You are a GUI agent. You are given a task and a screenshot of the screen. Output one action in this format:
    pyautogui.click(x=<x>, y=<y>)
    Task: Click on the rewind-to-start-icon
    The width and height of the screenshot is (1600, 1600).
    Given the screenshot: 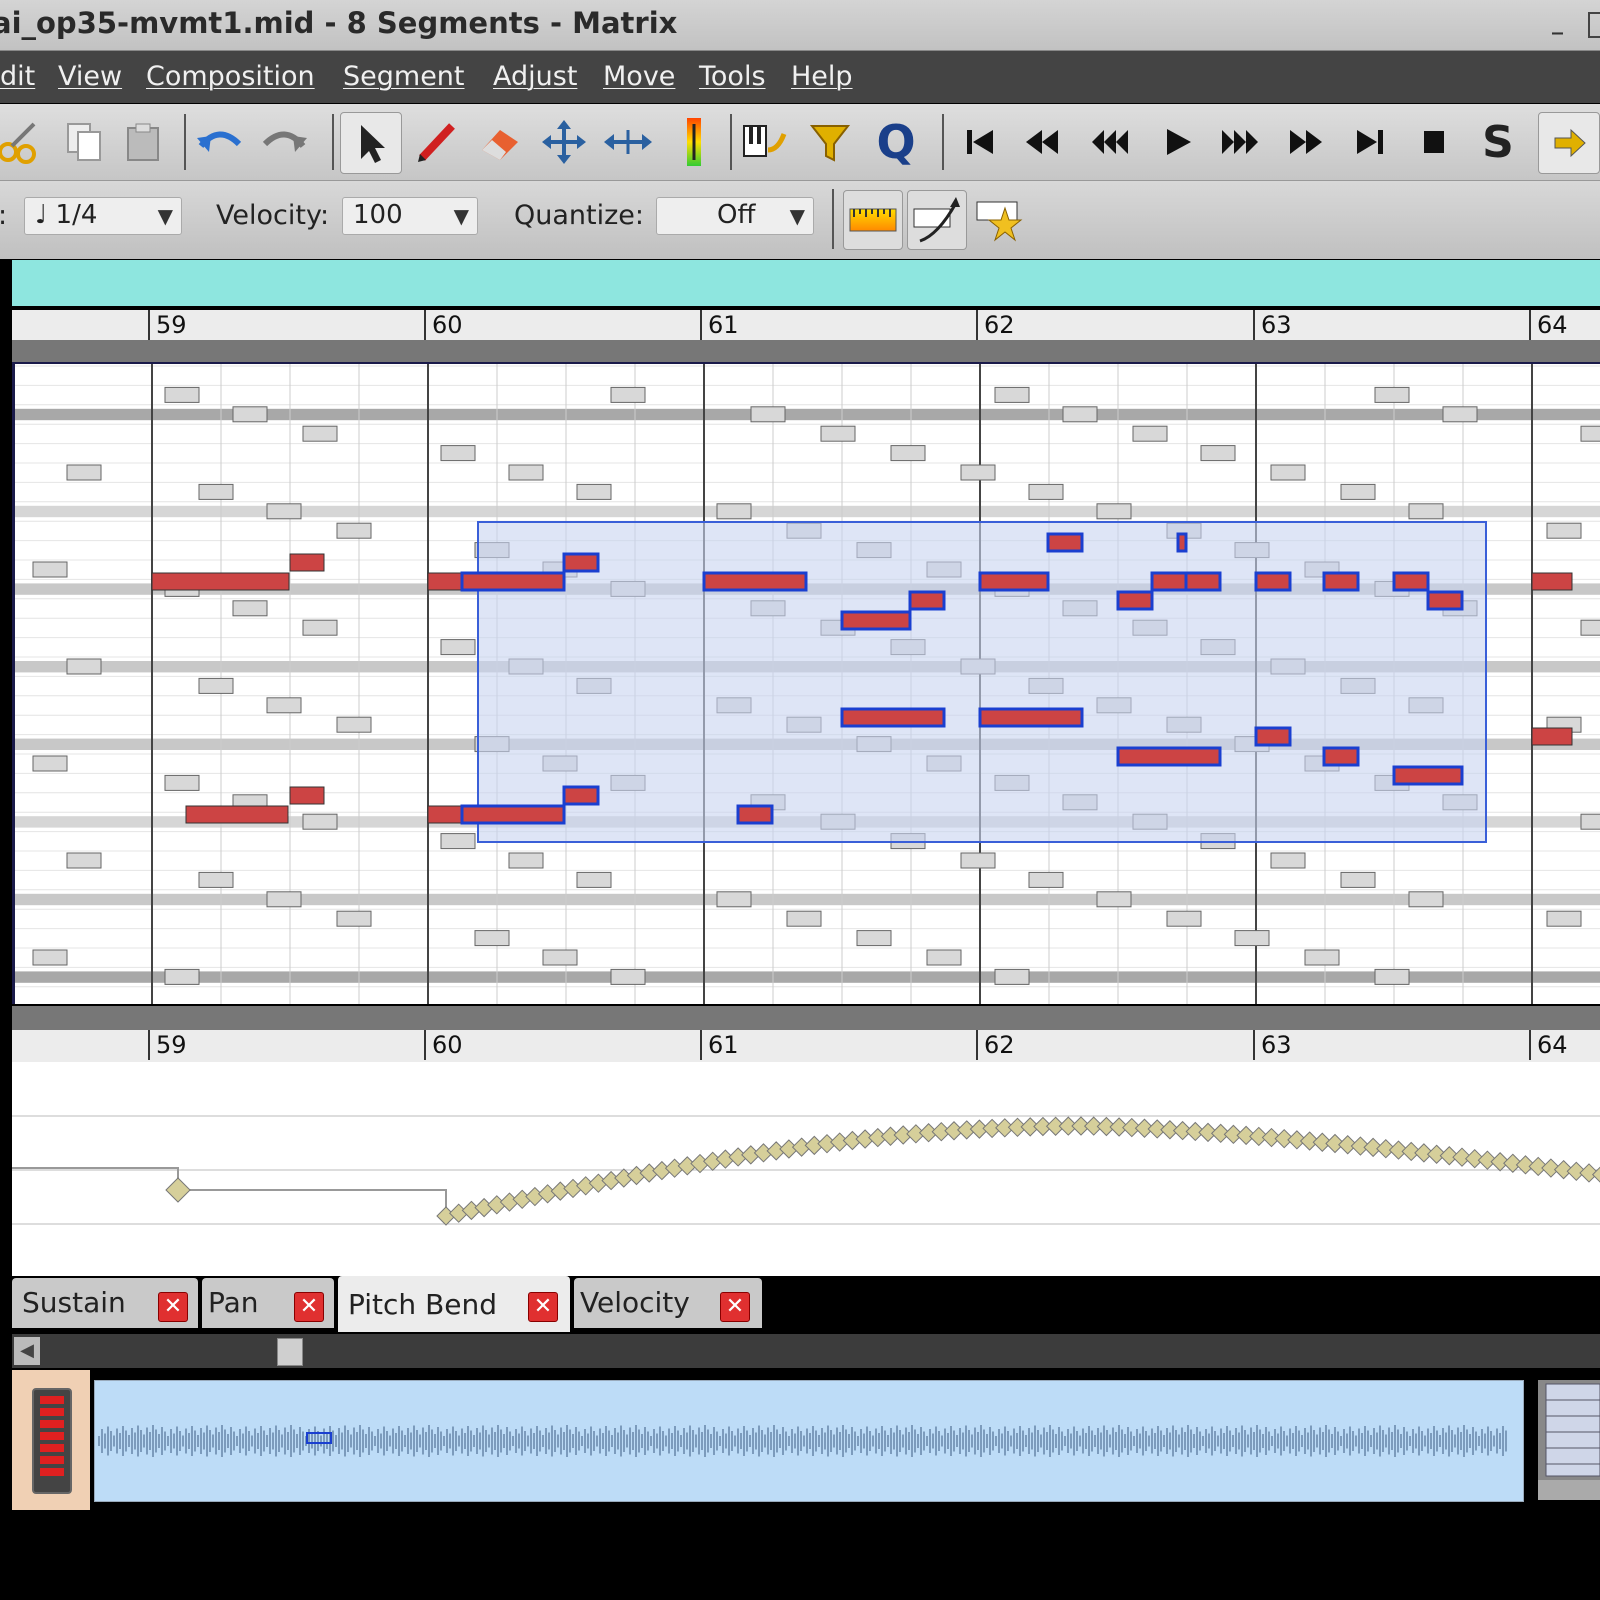 What is the action you would take?
    pyautogui.click(x=980, y=142)
    